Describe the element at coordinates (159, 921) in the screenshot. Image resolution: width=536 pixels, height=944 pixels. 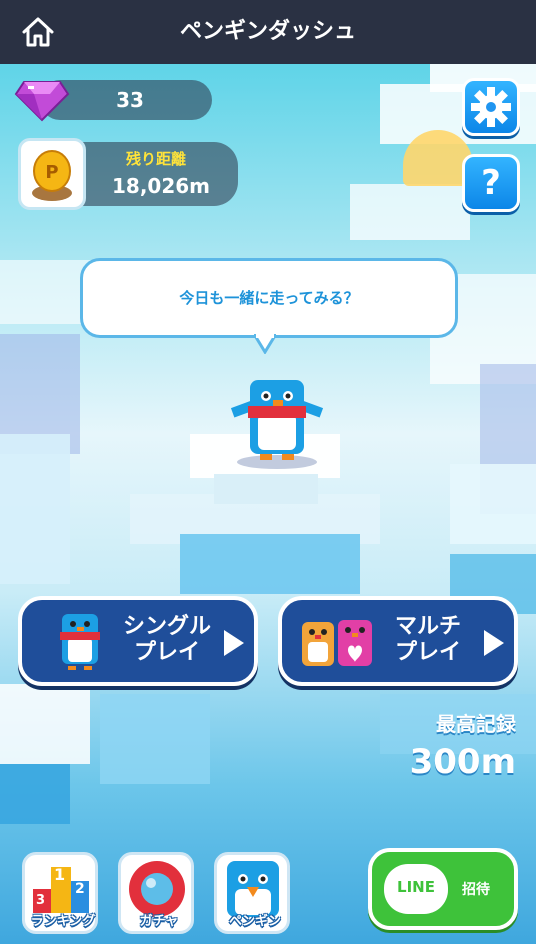
I see `gacha-label: ガチャ` at that location.